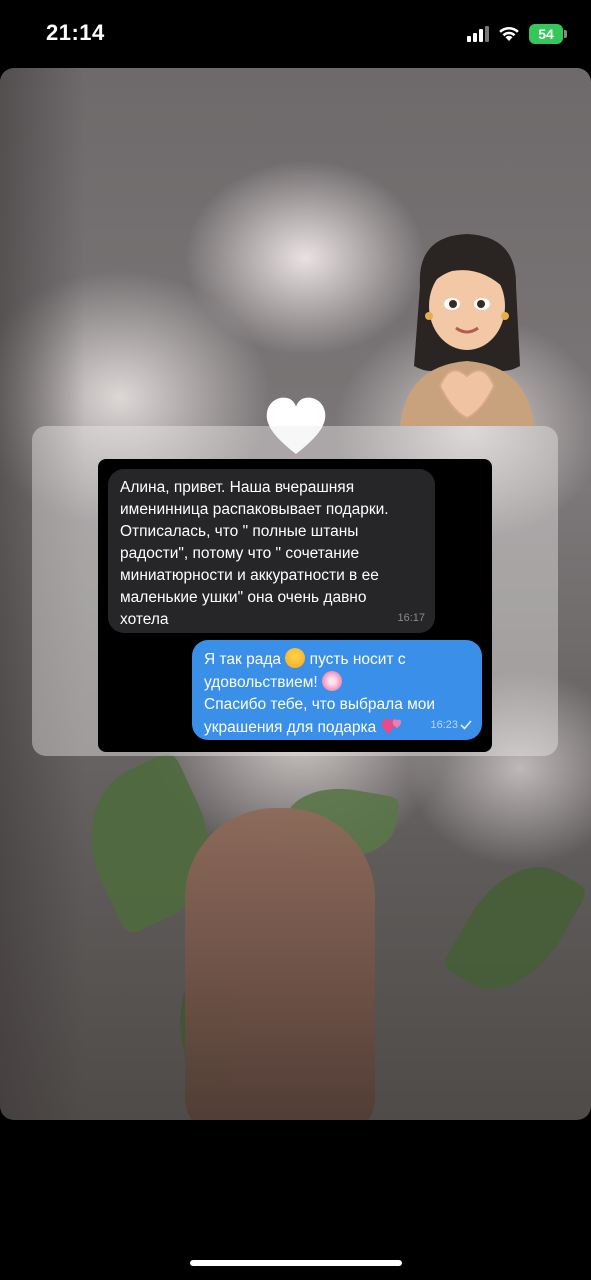 The image size is (591, 1280). What do you see at coordinates (467, 330) in the screenshot?
I see `memoji-sticker` at bounding box center [467, 330].